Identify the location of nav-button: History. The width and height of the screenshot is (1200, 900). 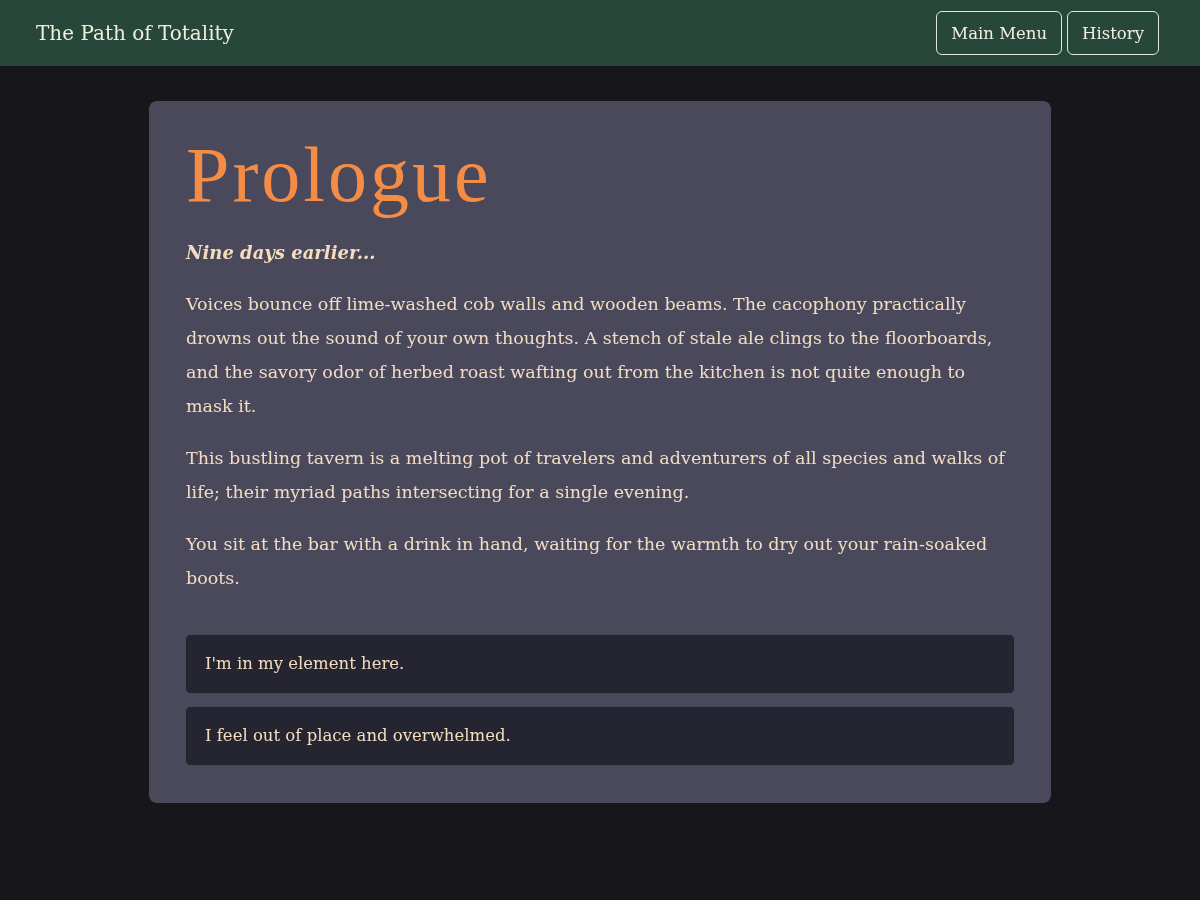
(1113, 33).